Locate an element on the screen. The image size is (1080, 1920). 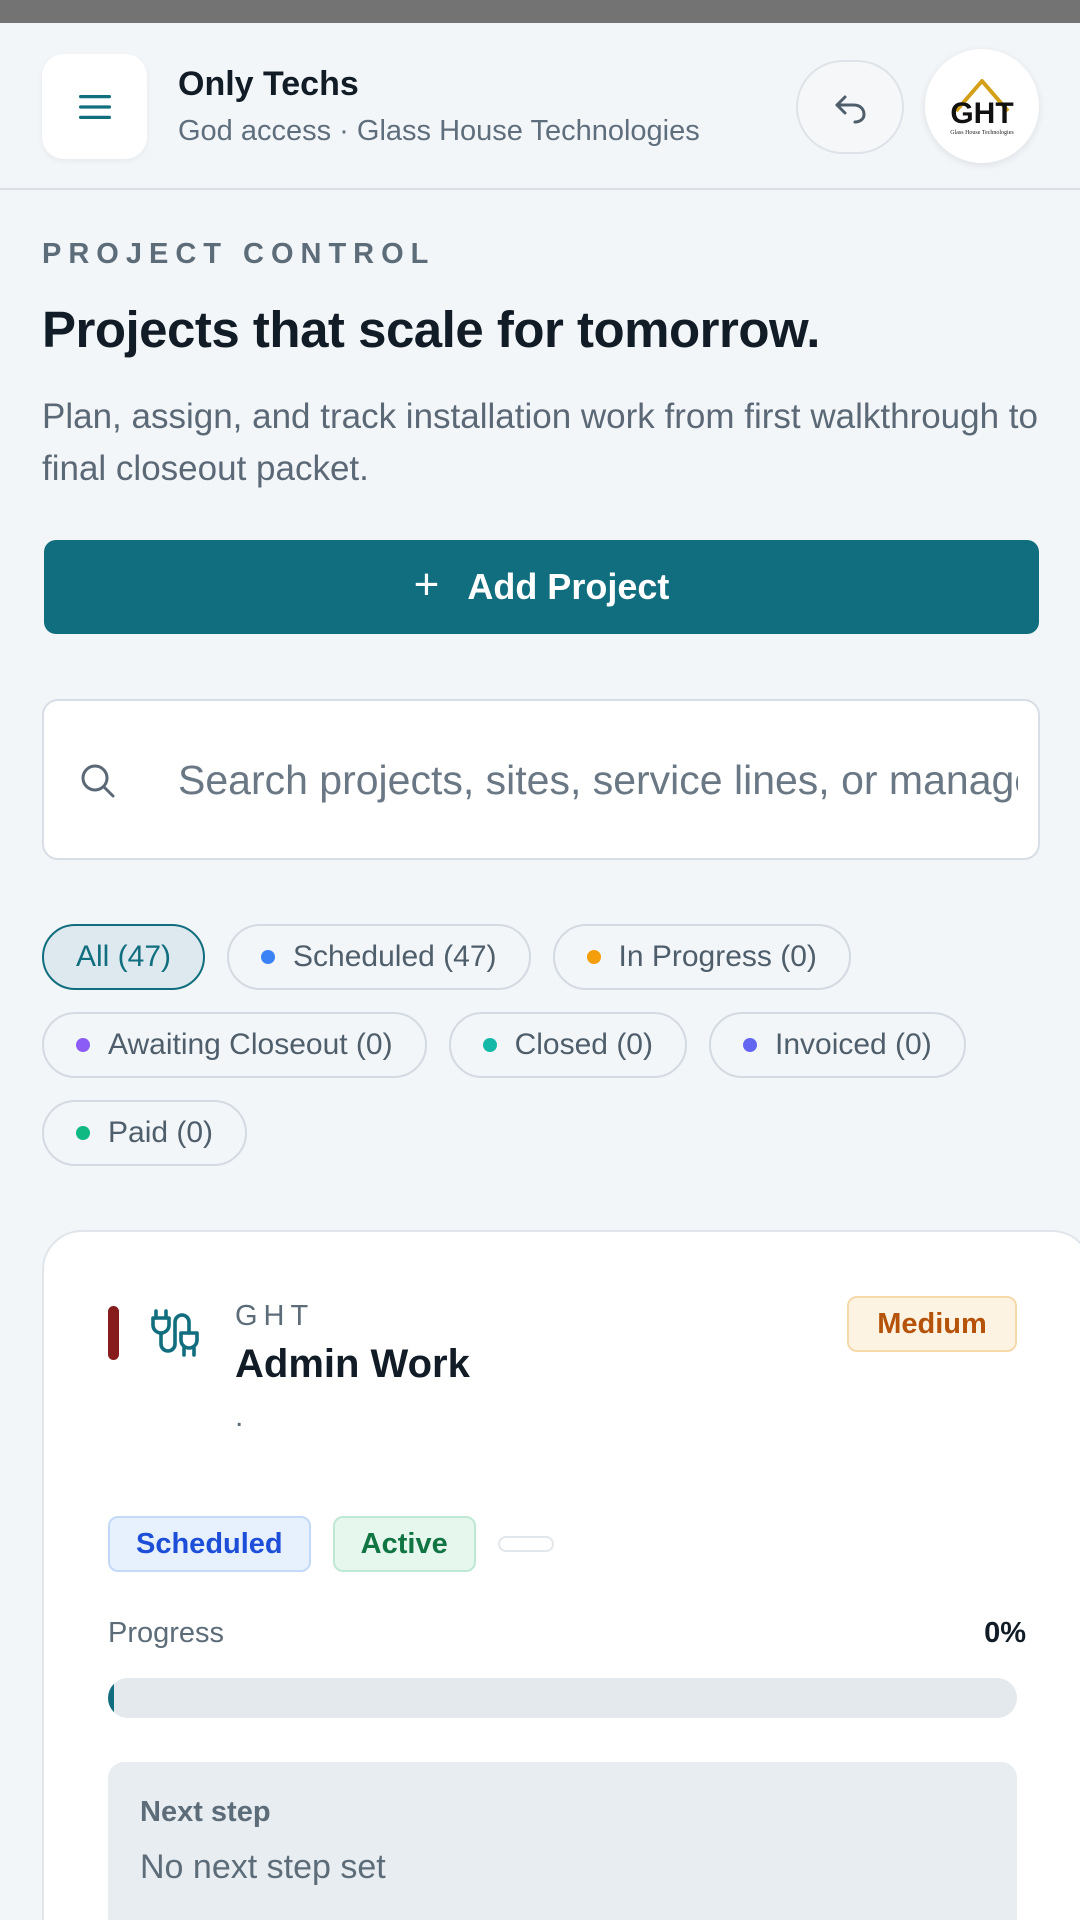
account-subtitle: God access · Glass House Technologies is located at coordinates (439, 131).